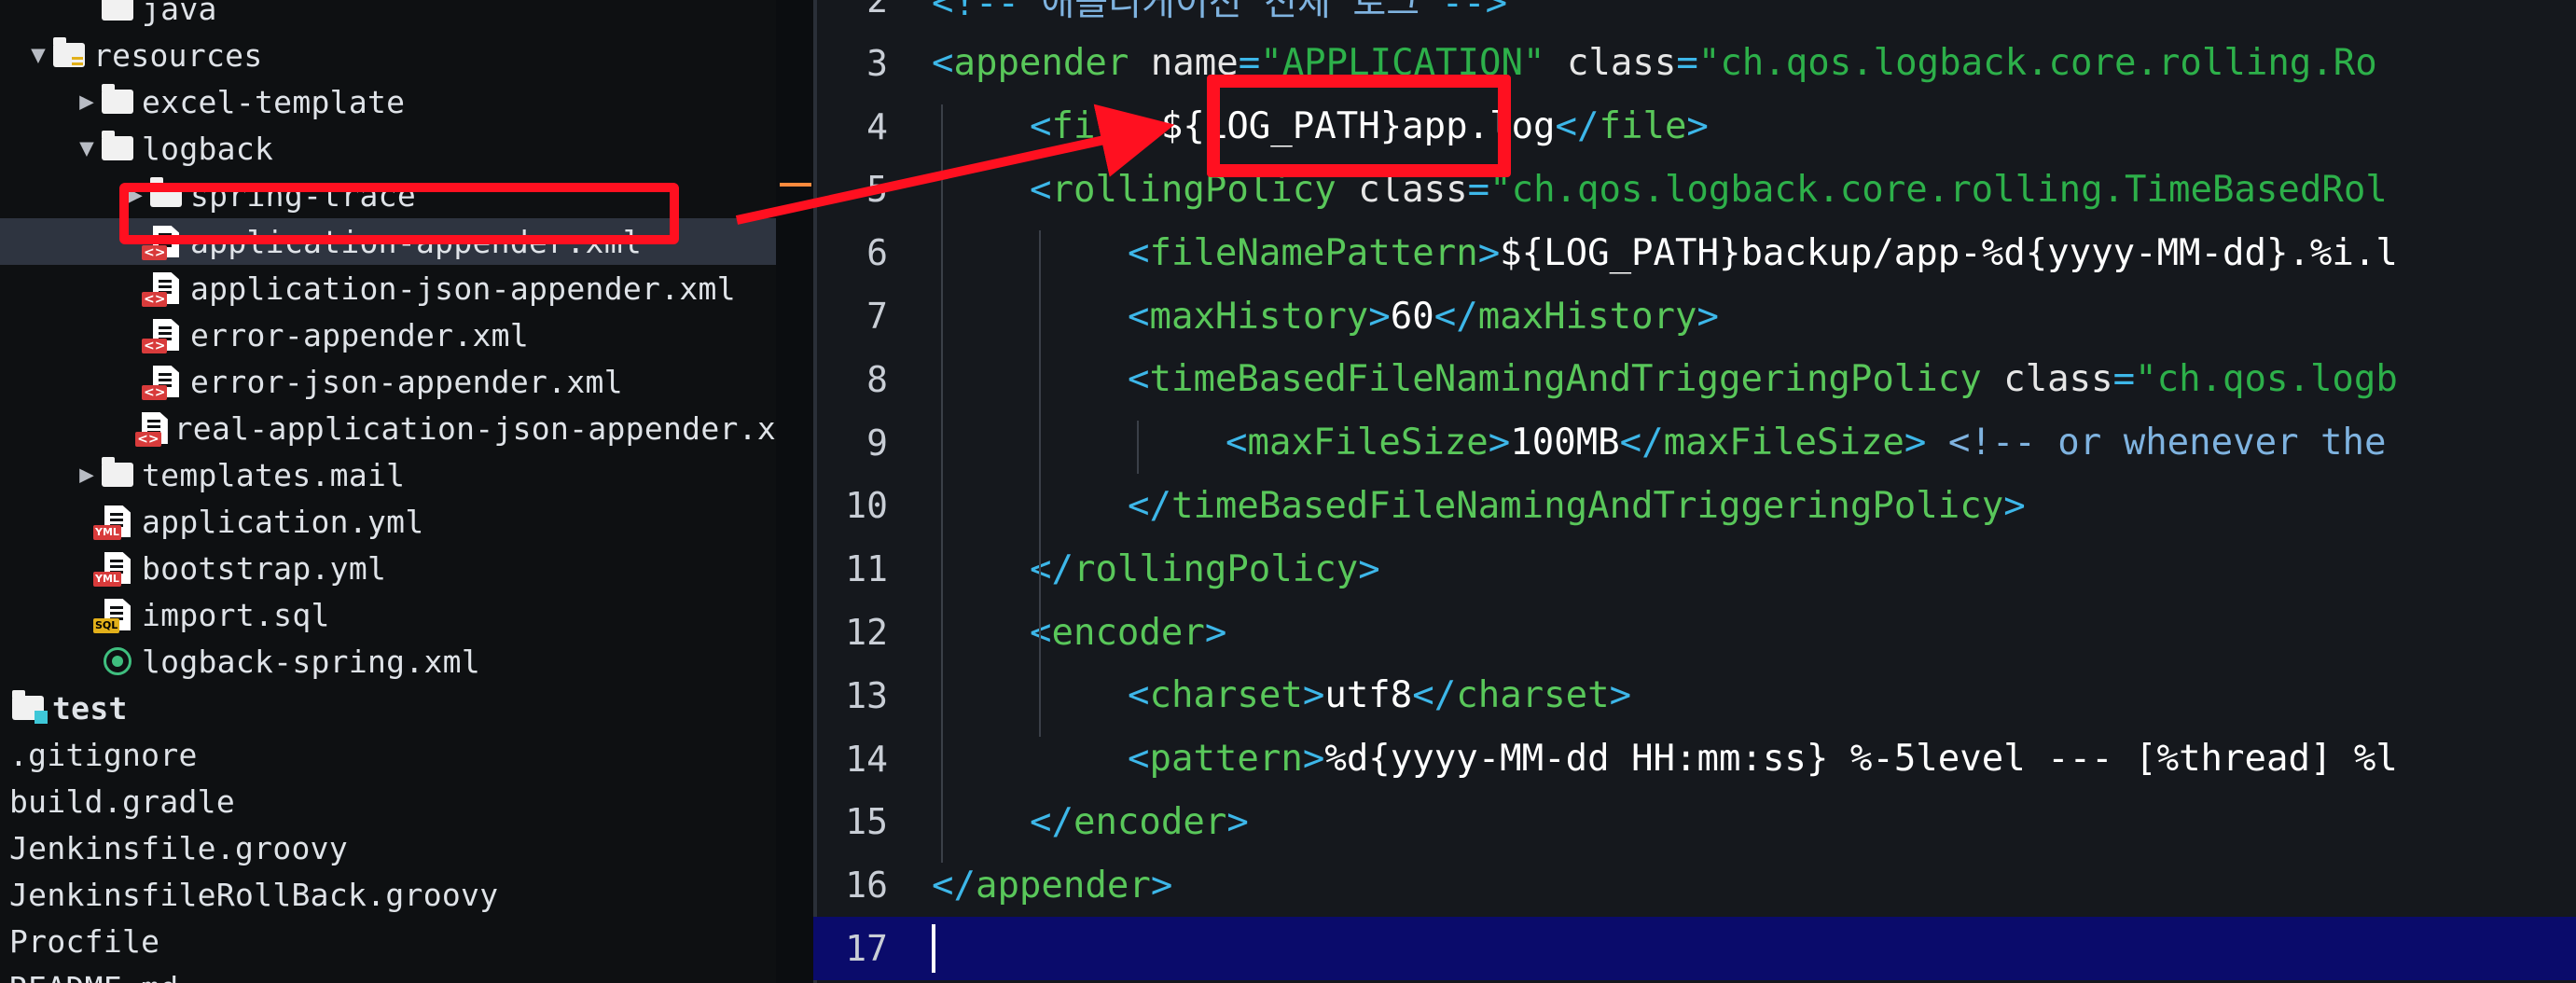 This screenshot has height=983, width=2576. I want to click on code-line: 4 <file>${LOG_PATH}app.log</file>, so click(1694, 127).